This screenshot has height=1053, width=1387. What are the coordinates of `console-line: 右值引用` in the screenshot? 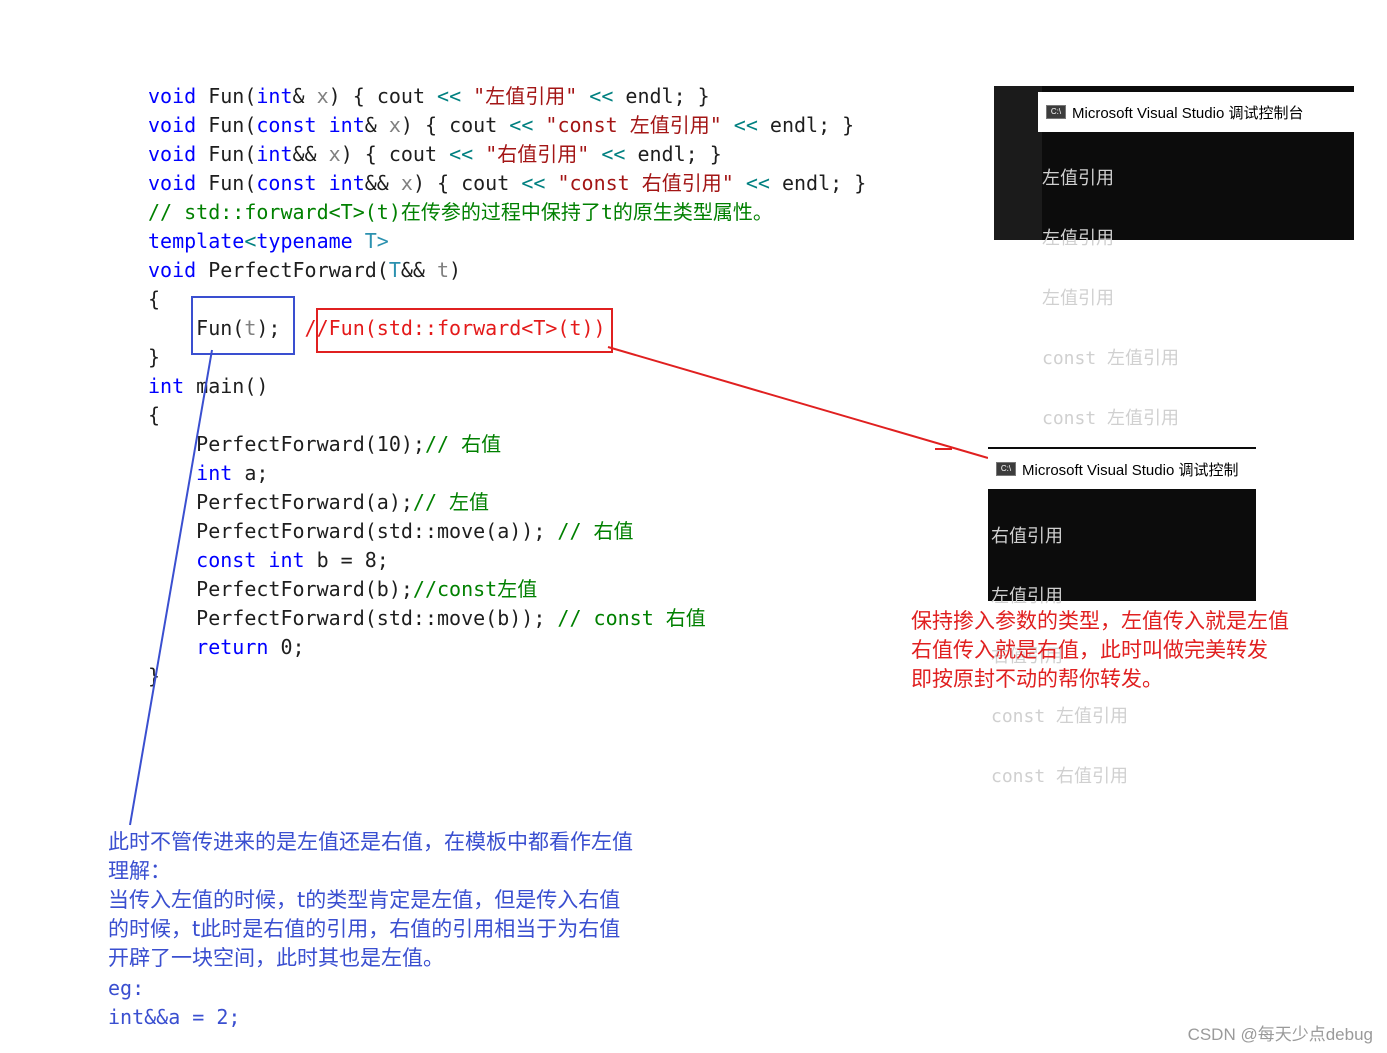 It's located at (1027, 536).